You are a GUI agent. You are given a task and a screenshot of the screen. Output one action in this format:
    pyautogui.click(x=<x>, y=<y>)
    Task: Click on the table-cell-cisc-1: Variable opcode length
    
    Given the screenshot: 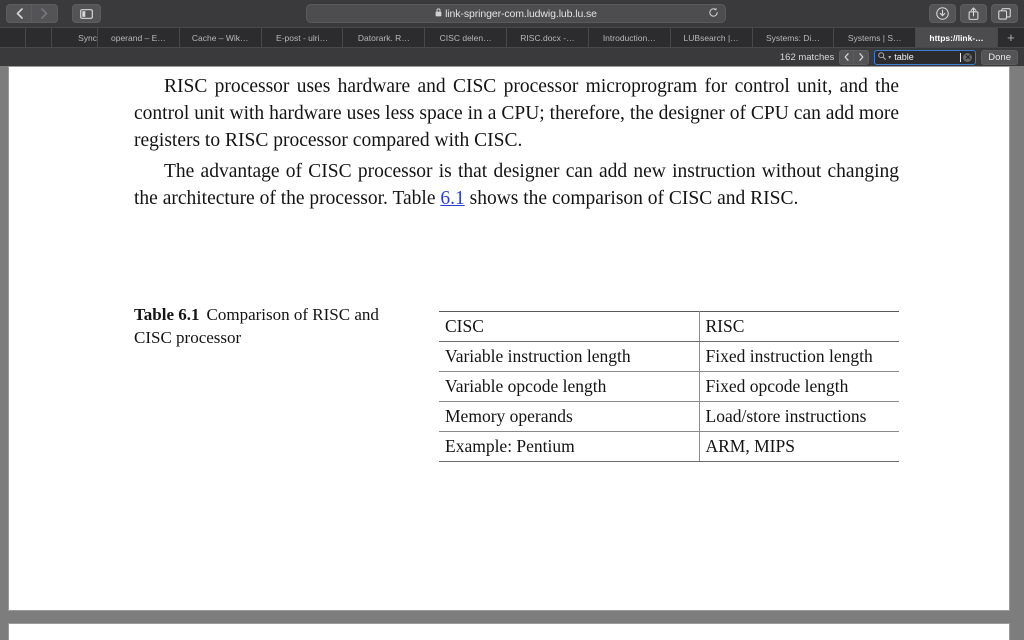 What is the action you would take?
    pyautogui.click(x=569, y=386)
    